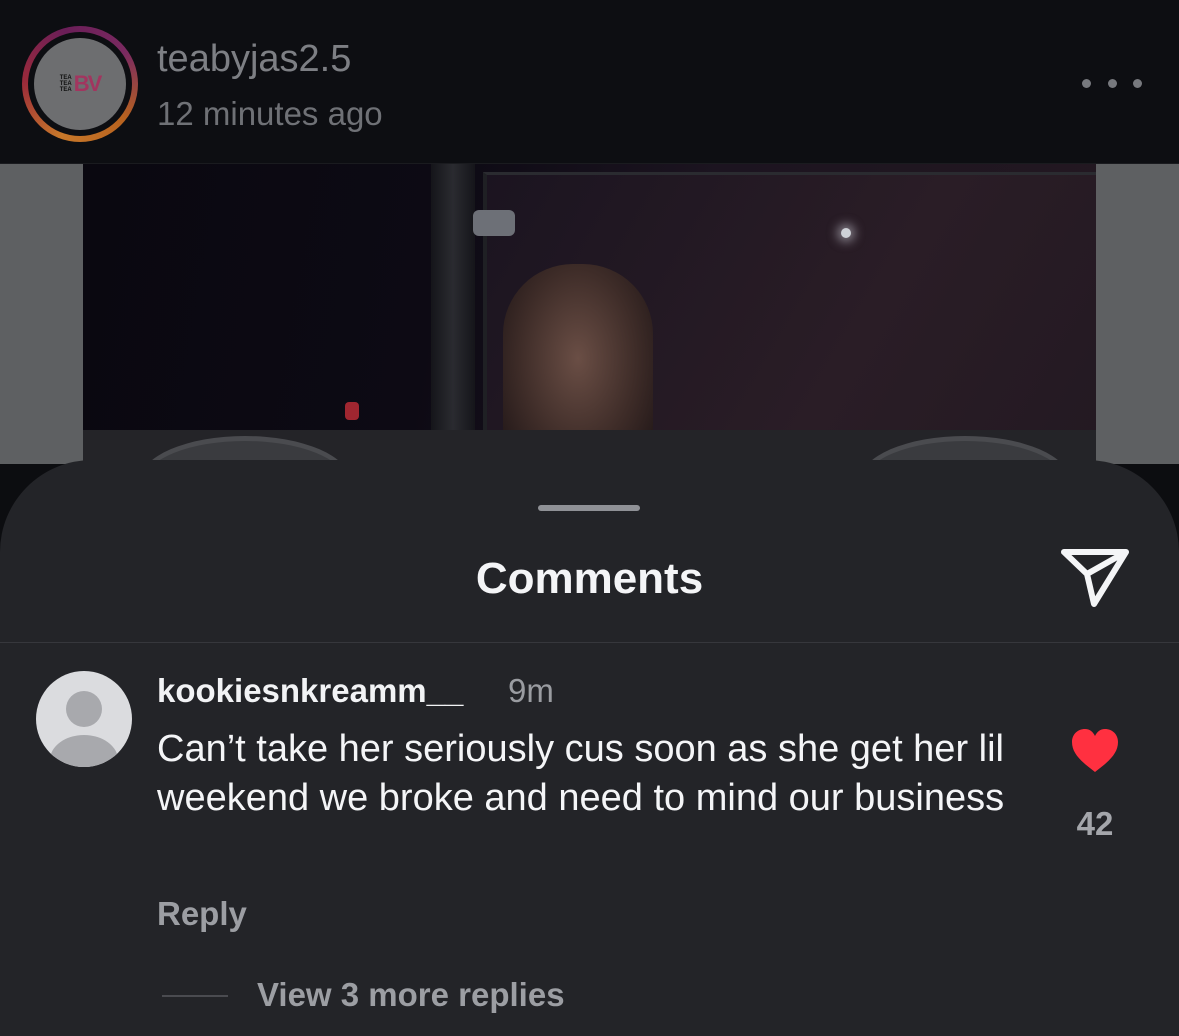 This screenshot has width=1179, height=1036. Describe the element at coordinates (1095, 751) in the screenshot. I see `heart-filled-icon` at that location.